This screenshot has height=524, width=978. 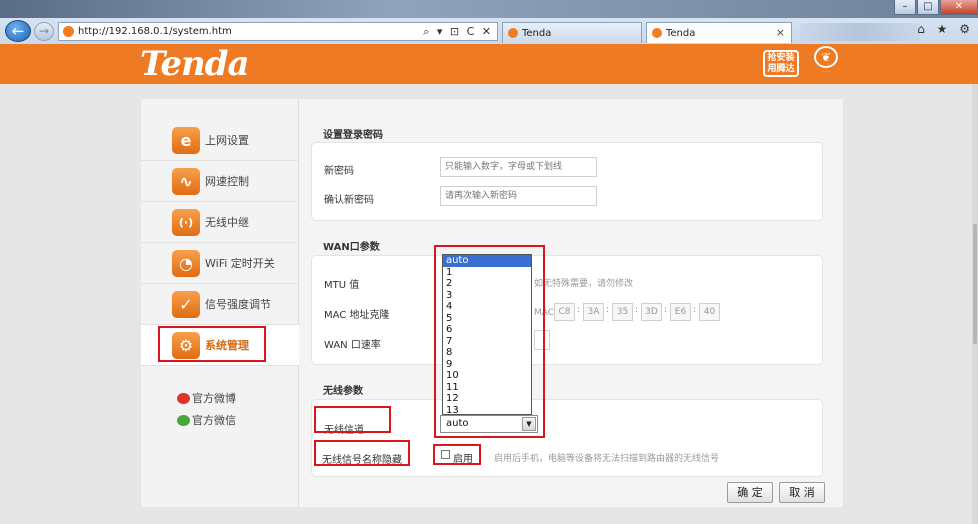 I want to click on signal-adjust-icon: ✓, so click(x=186, y=304).